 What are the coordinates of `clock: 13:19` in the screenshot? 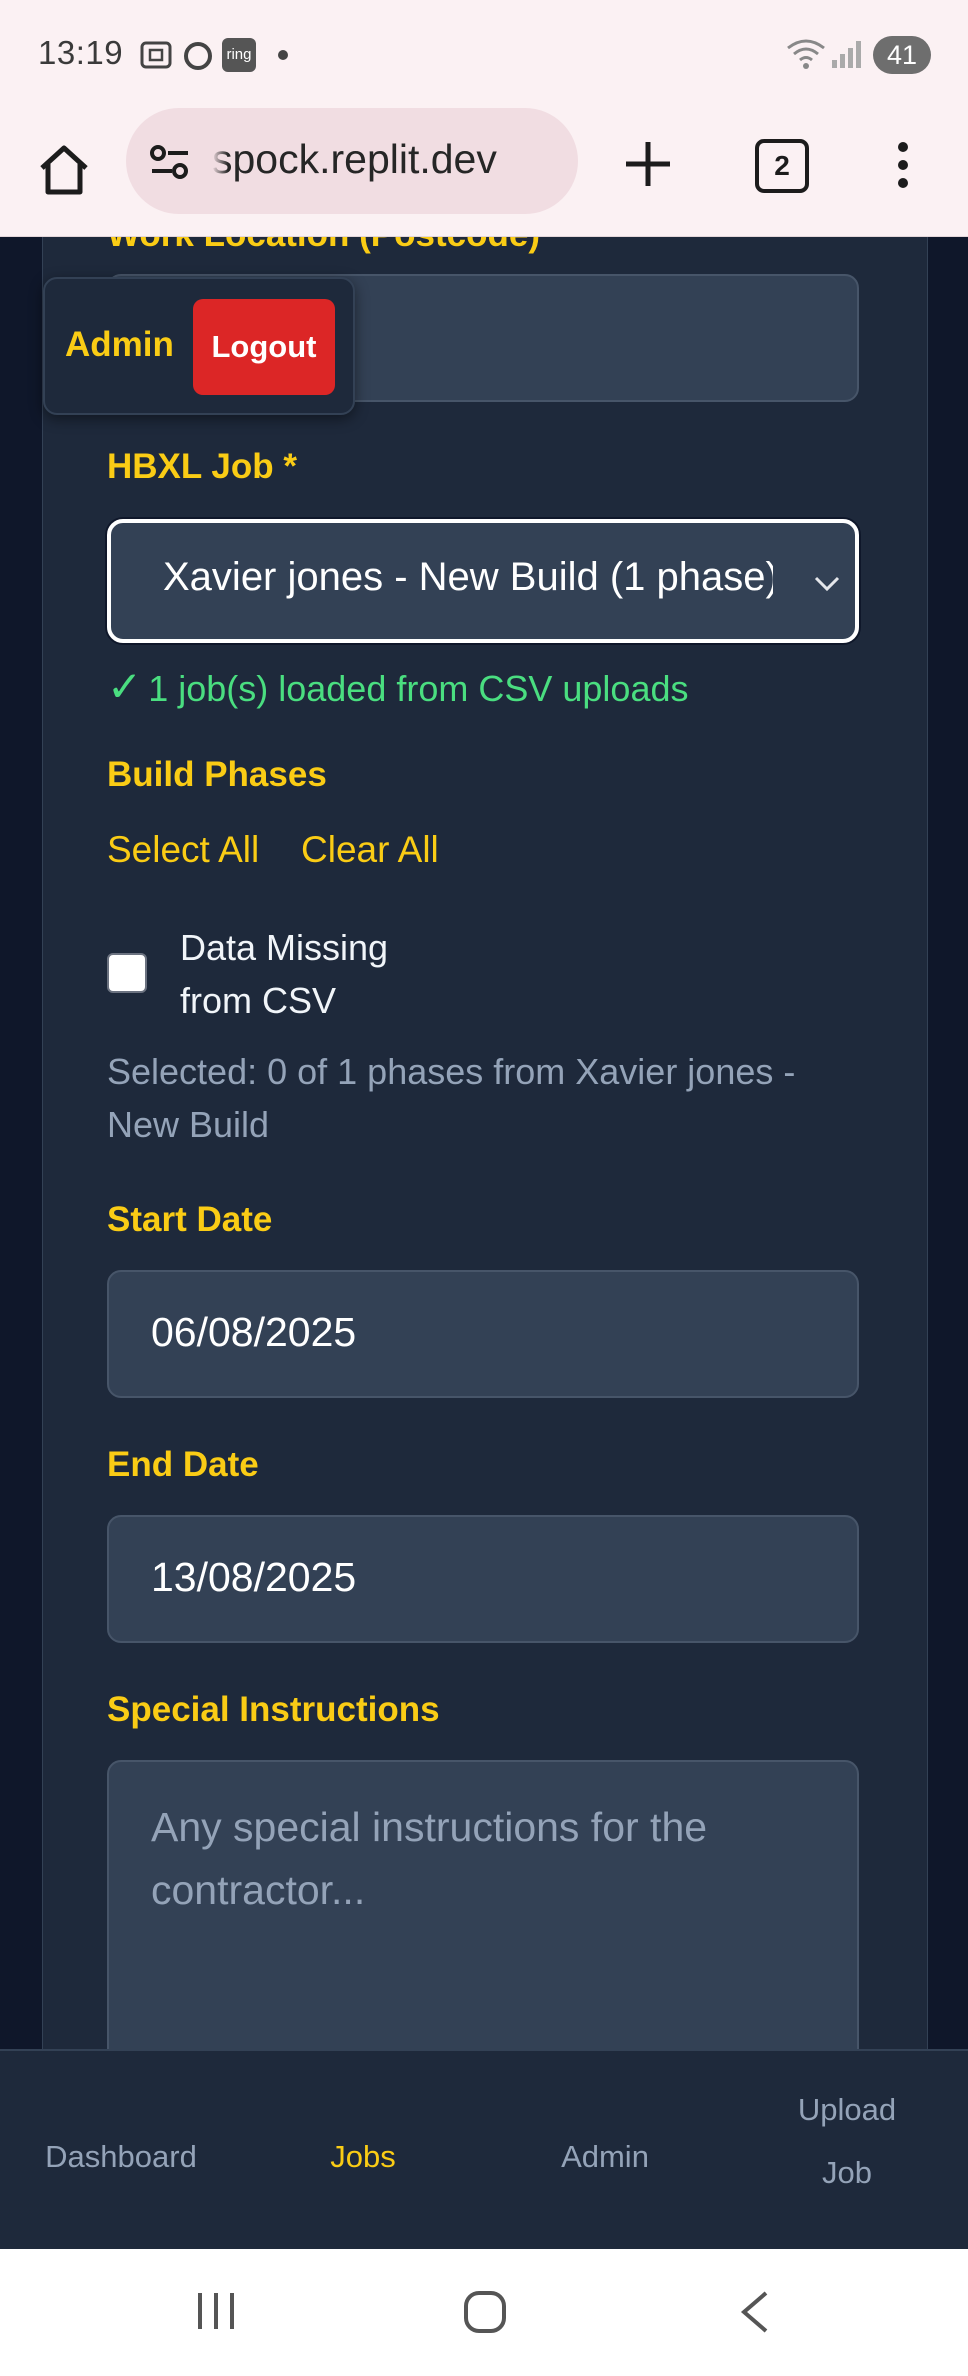 It's located at (81, 52).